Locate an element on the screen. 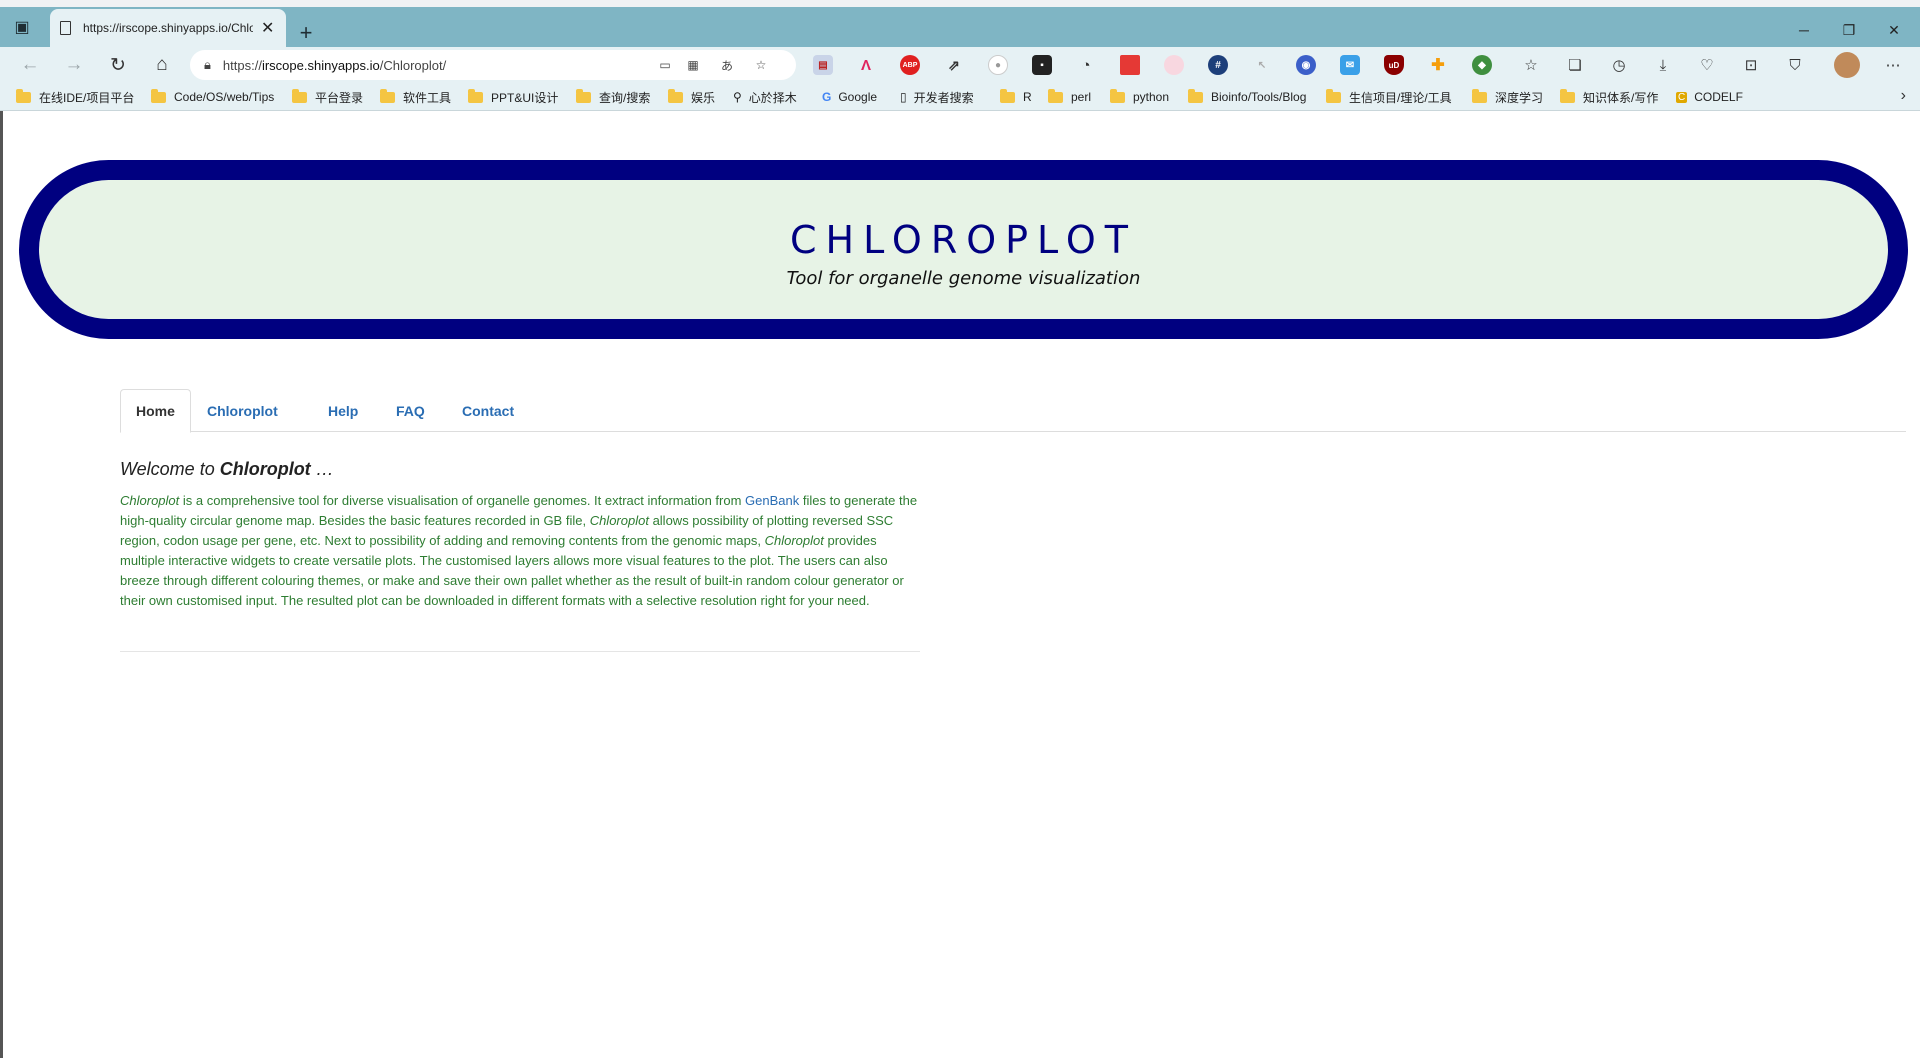  restore-icon: ❐ is located at coordinates (1849, 30).